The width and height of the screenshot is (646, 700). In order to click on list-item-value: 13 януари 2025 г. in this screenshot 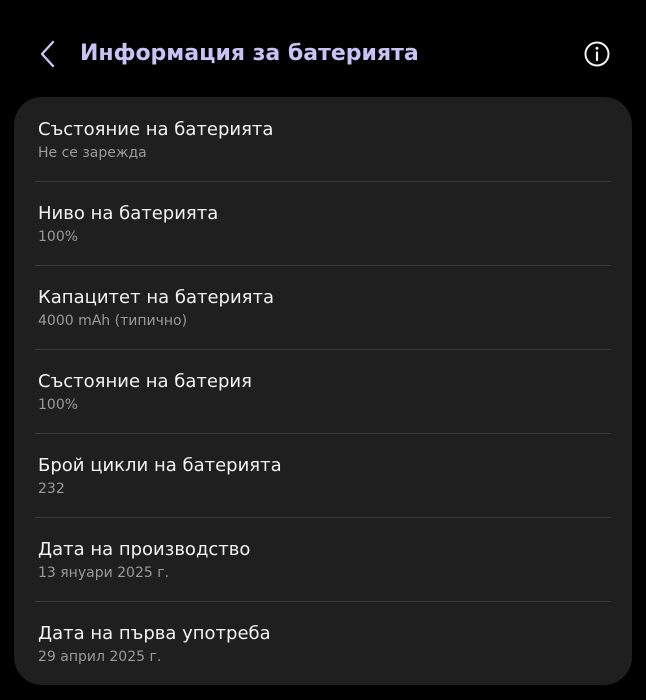, I will do `click(104, 573)`.